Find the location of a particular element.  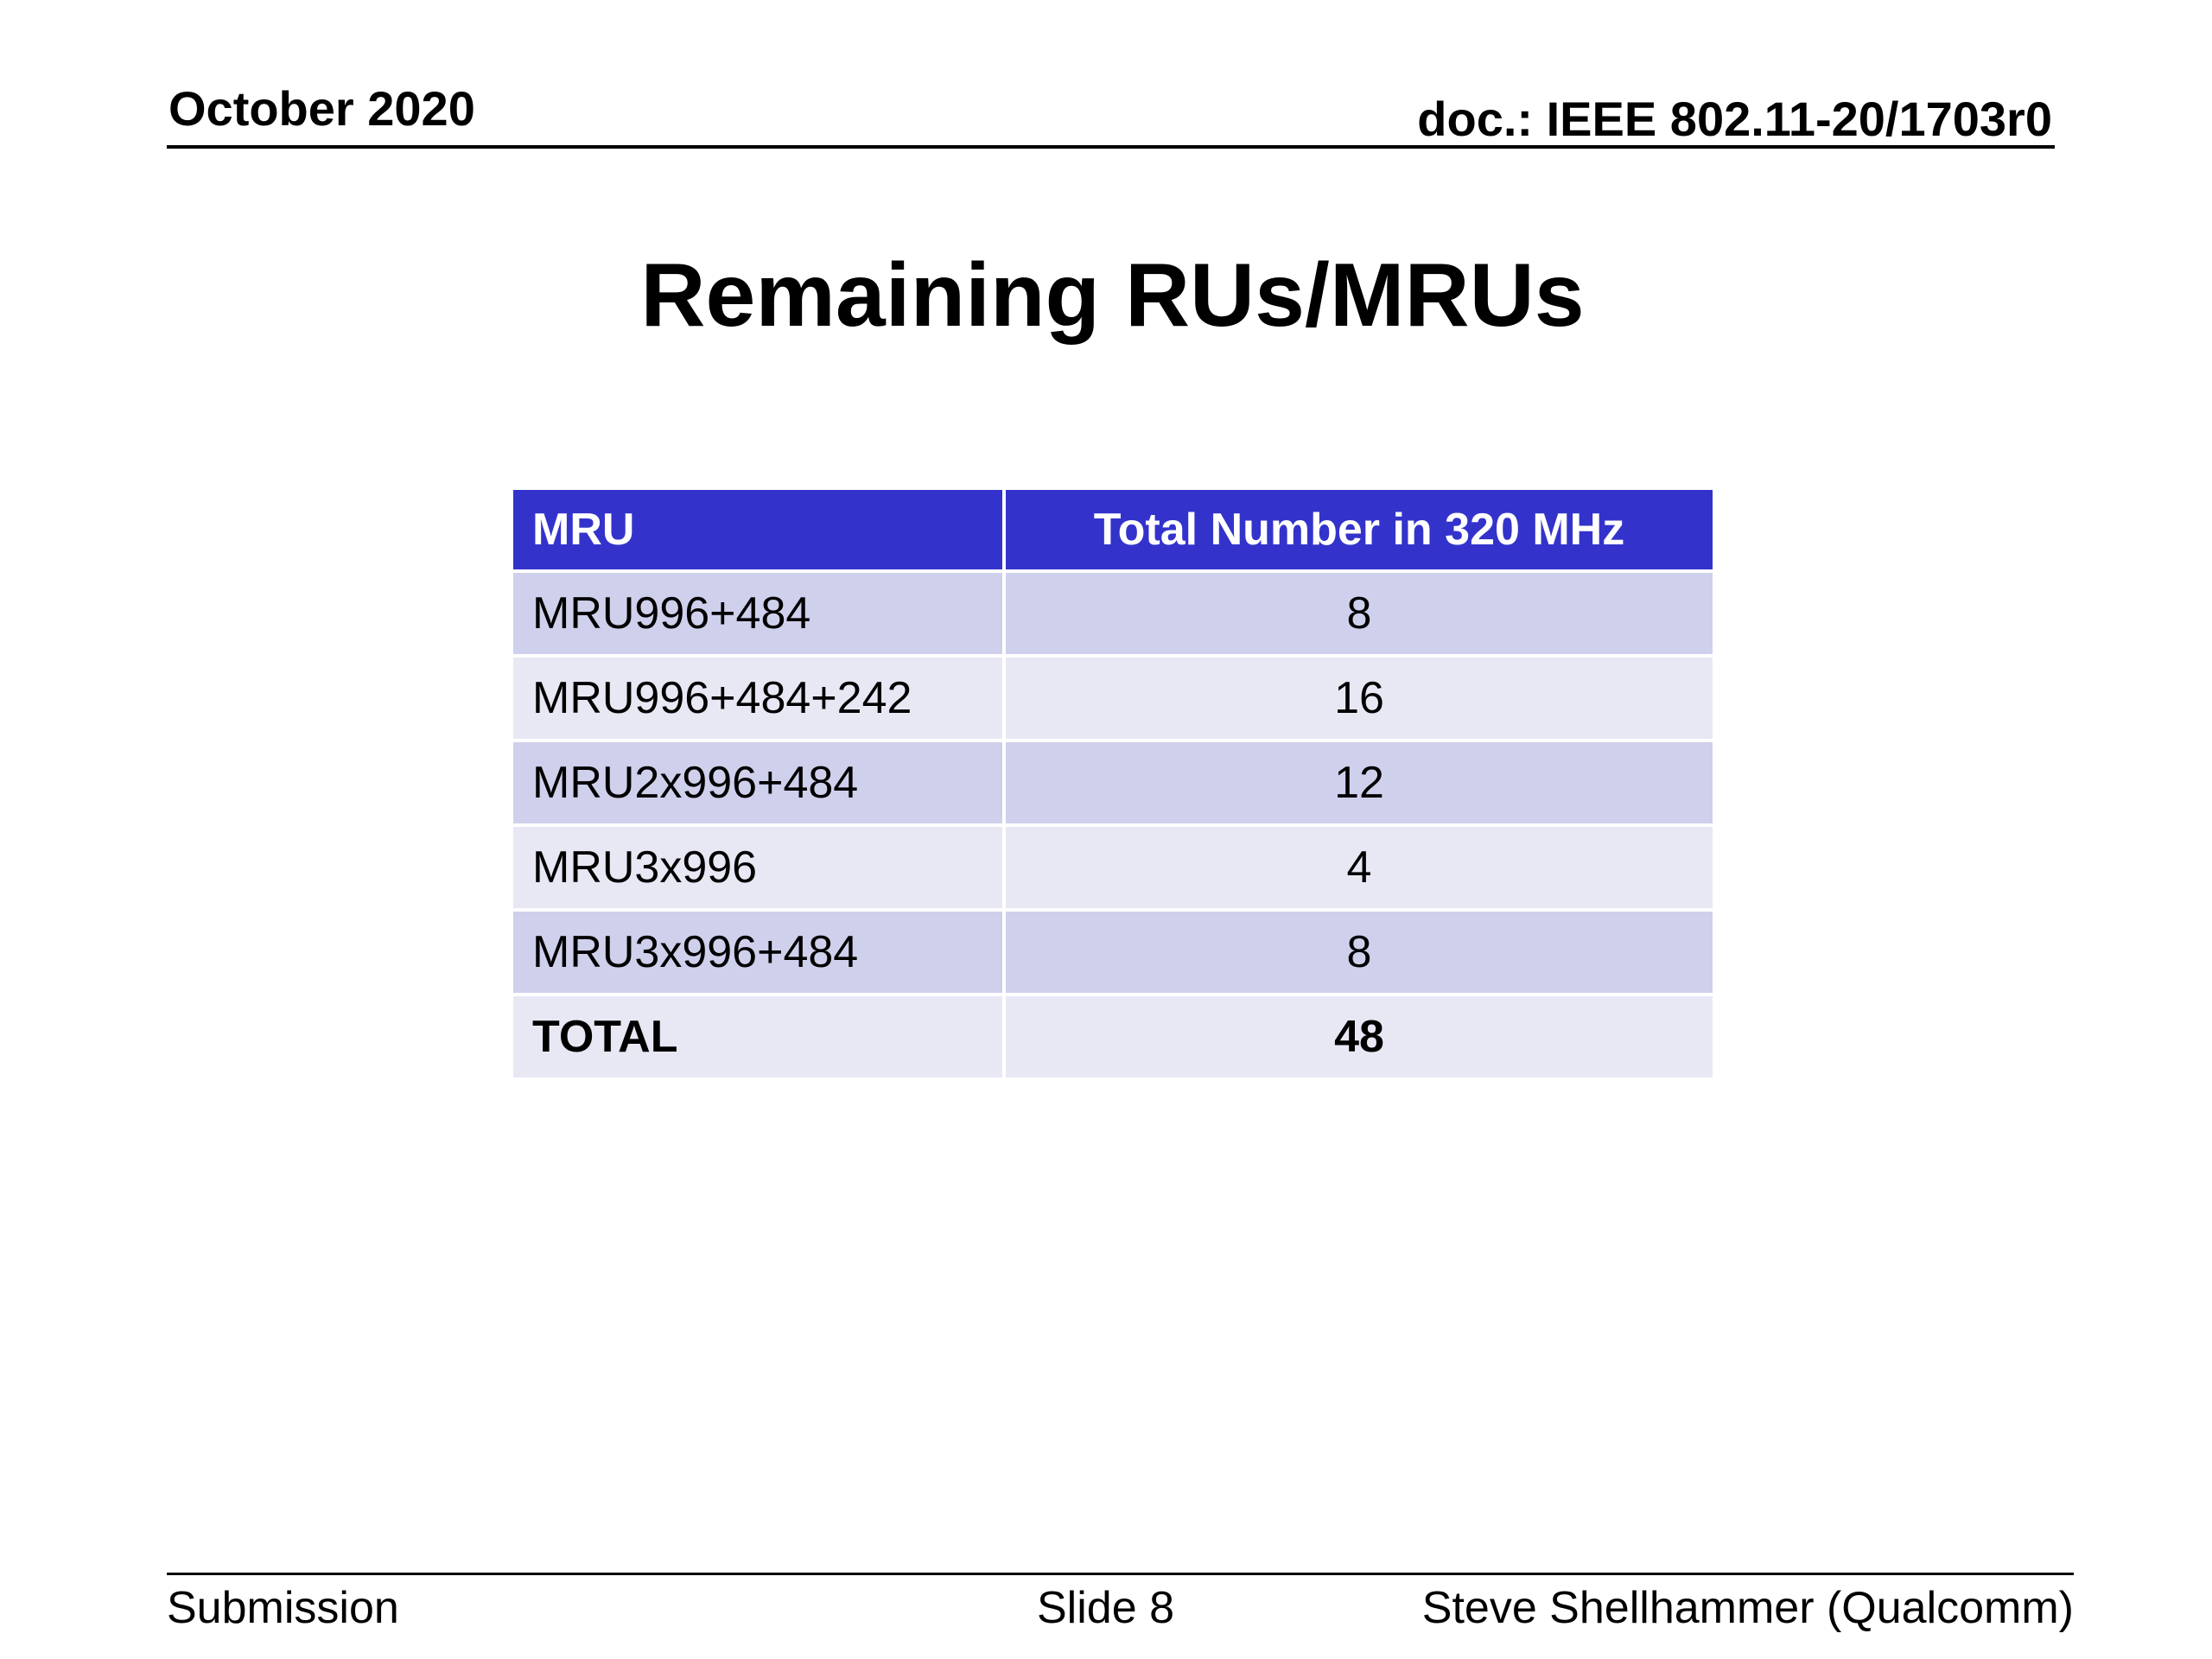

table-total-row: TOTAL 48 is located at coordinates (1113, 1037).